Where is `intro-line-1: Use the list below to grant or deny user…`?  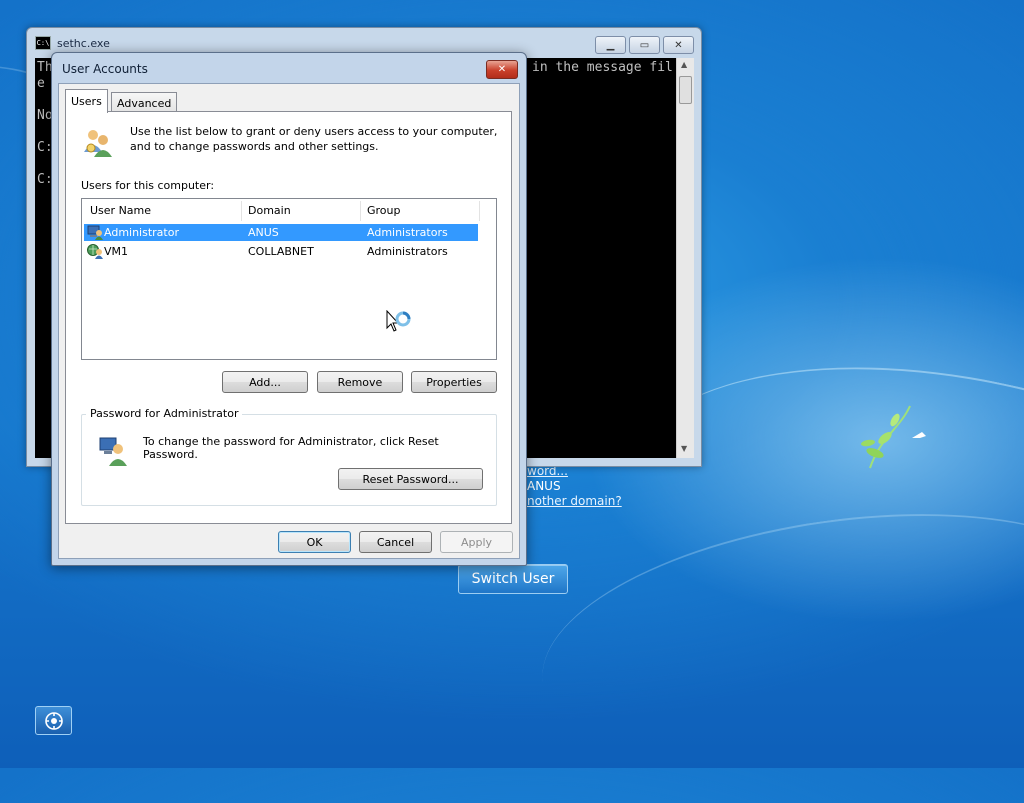 intro-line-1: Use the list below to grant or deny user… is located at coordinates (314, 131).